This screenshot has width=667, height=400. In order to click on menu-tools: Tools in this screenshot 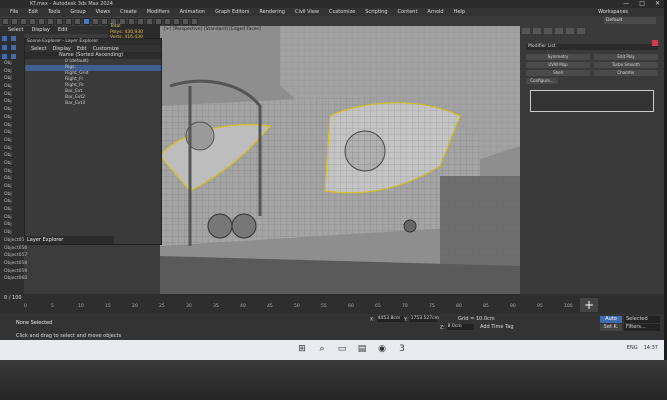, I will do `click(54, 12)`.